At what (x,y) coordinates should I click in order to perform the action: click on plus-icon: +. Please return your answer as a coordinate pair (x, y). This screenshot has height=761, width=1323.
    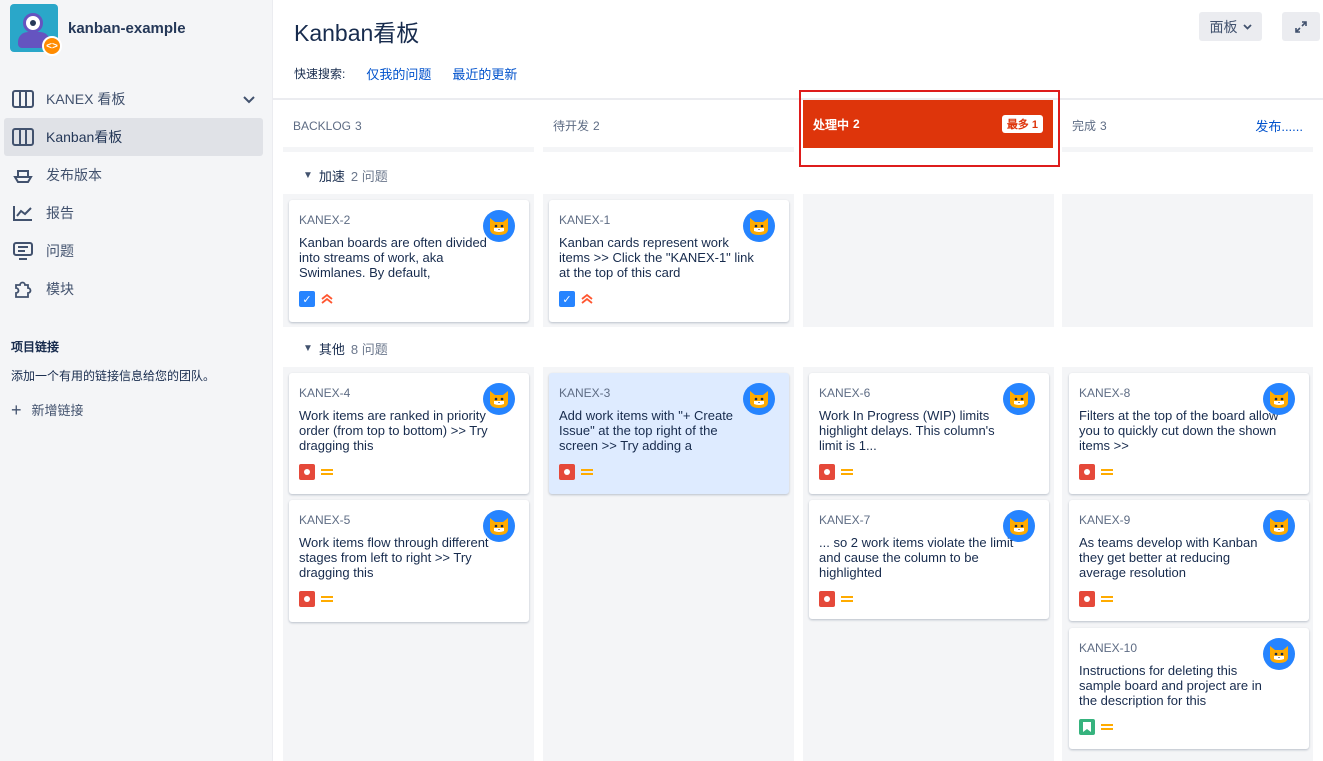
    Looking at the image, I should click on (16, 409).